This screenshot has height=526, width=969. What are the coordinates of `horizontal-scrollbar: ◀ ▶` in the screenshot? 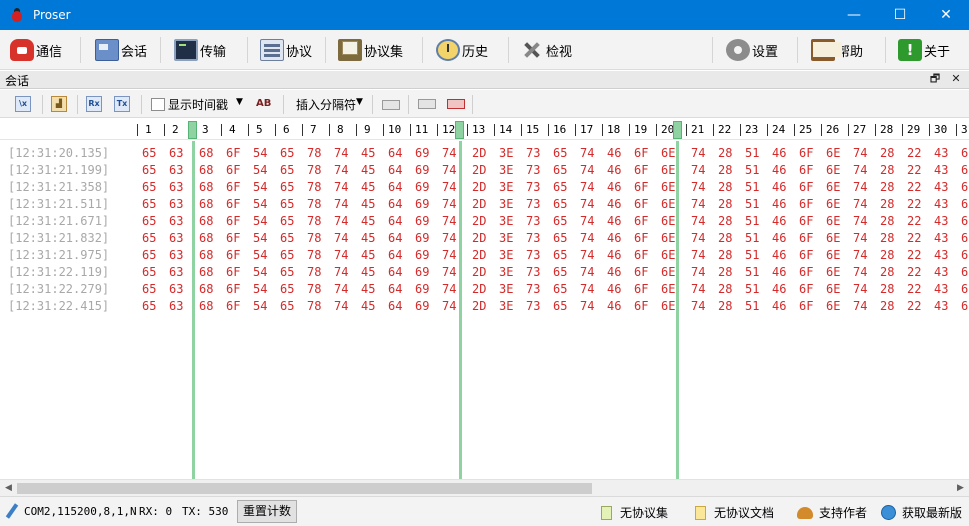 It's located at (484, 487).